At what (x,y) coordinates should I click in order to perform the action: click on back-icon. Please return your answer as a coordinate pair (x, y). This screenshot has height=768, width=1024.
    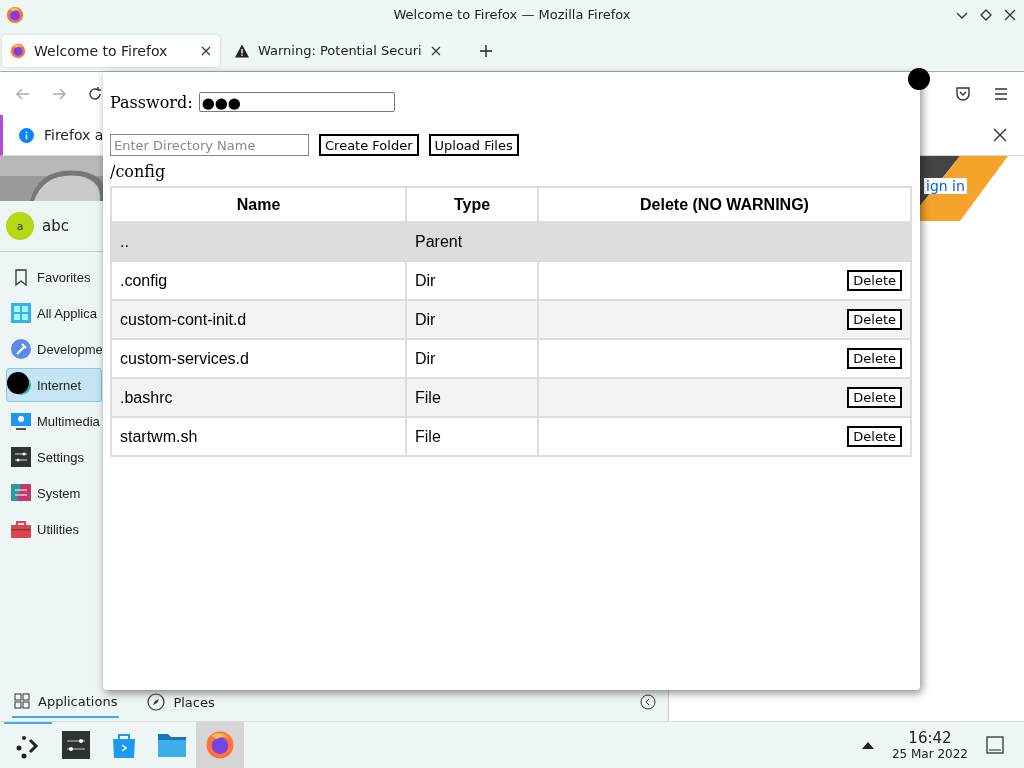
    Looking at the image, I should click on (648, 702).